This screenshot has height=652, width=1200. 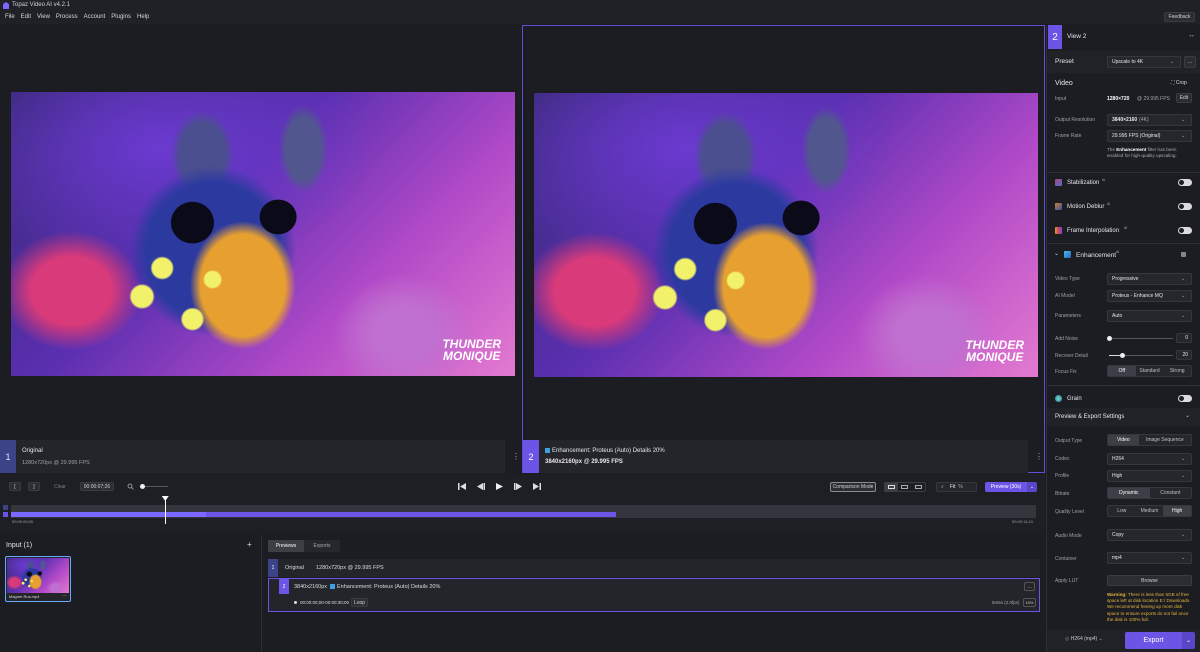 What do you see at coordinates (1129, 493) in the screenshot?
I see `bitrate-dynamic: Dynamic` at bounding box center [1129, 493].